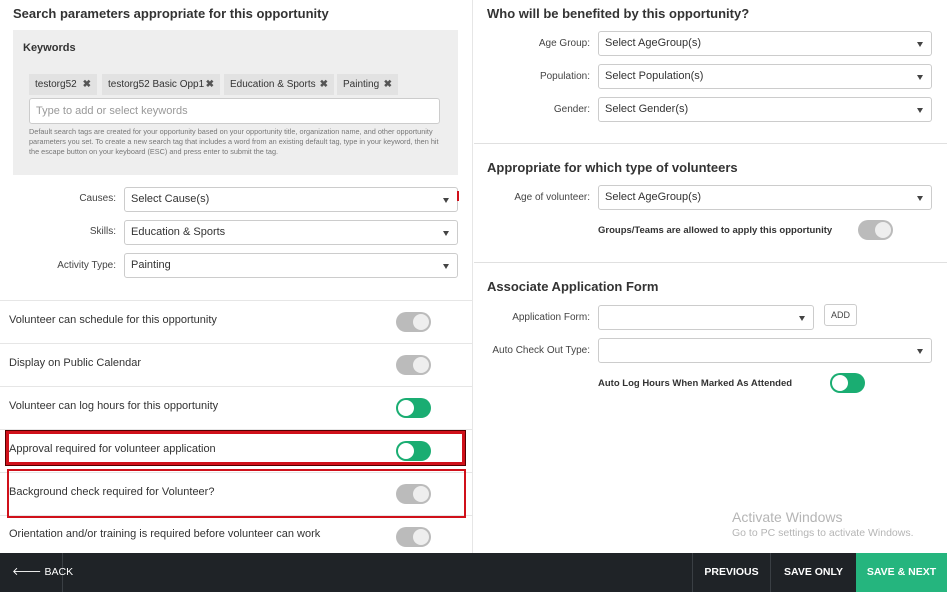 The image size is (947, 592). Describe the element at coordinates (765, 197) in the screenshot. I see `age-of-volunteer-select: Select AgeGroup(s)` at that location.